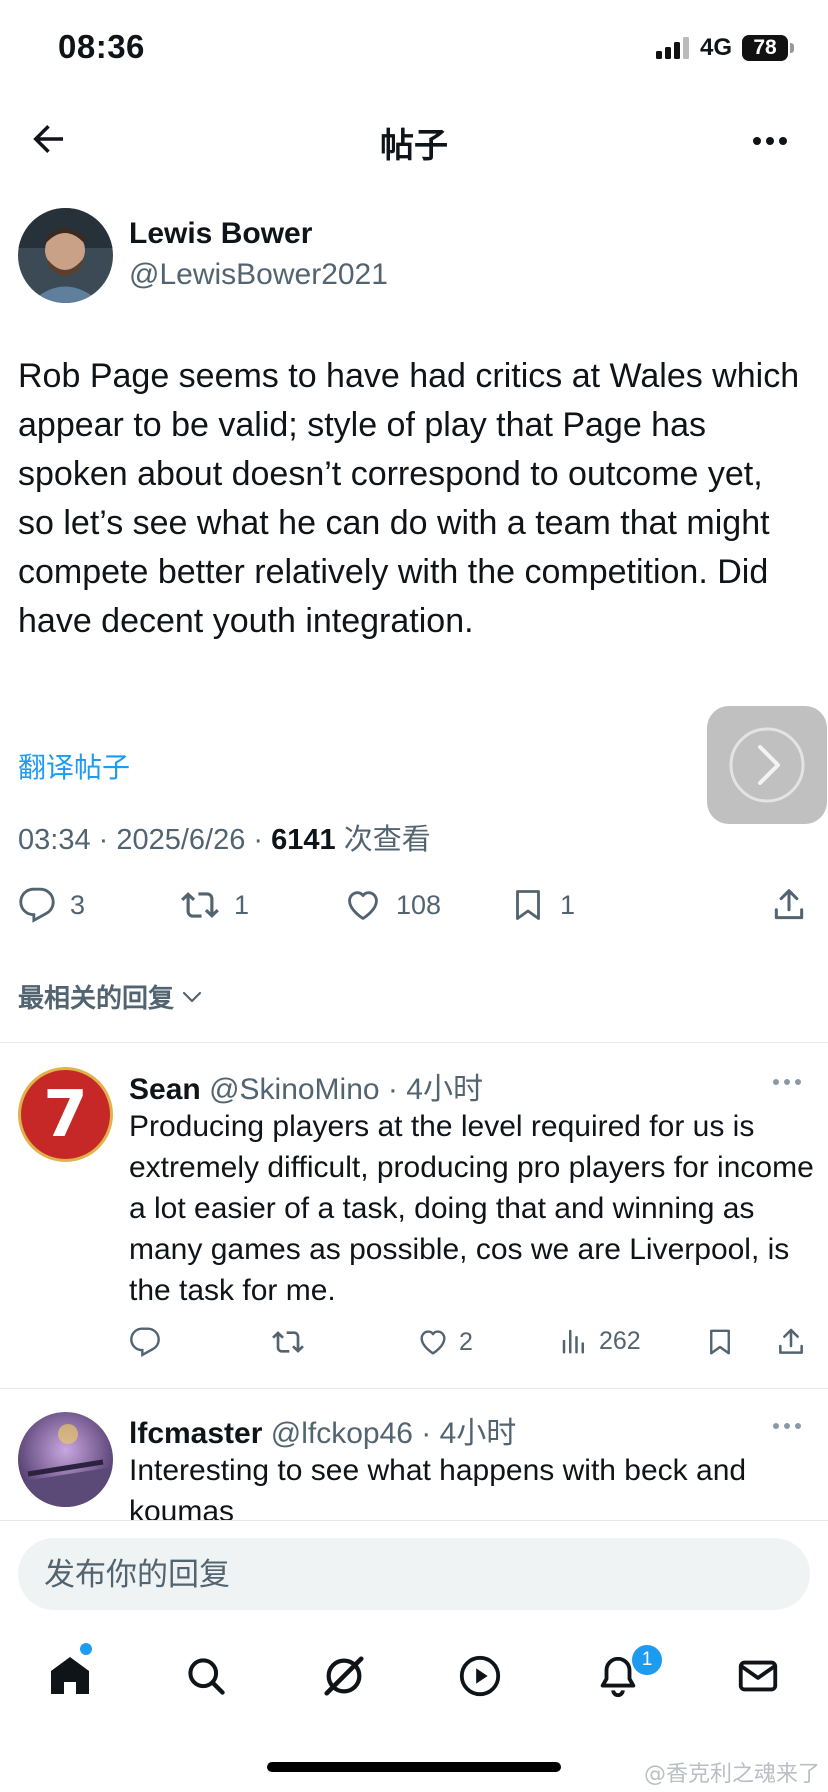 This screenshot has width=828, height=1792. I want to click on avatar-number: 7, so click(65, 1114).